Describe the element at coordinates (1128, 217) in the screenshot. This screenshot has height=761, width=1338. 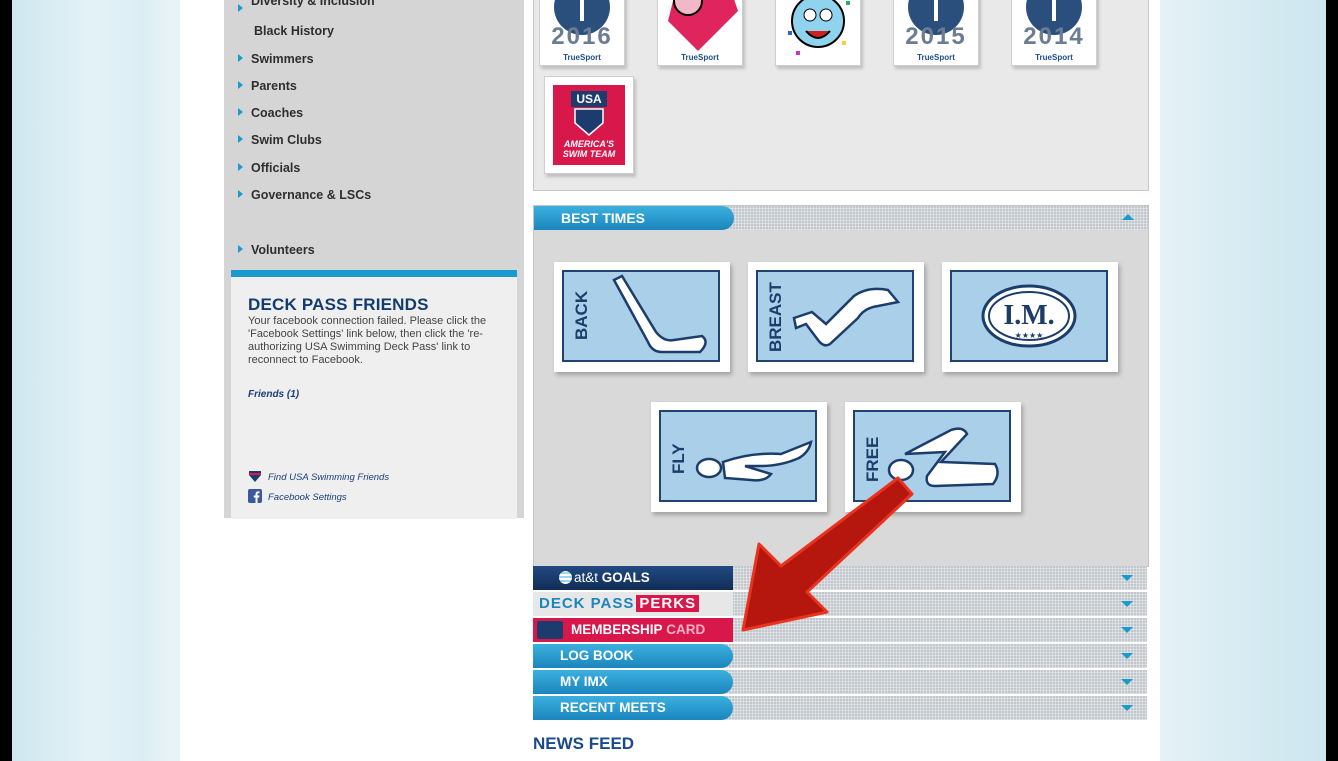
I see `collapse-caret-icon` at that location.